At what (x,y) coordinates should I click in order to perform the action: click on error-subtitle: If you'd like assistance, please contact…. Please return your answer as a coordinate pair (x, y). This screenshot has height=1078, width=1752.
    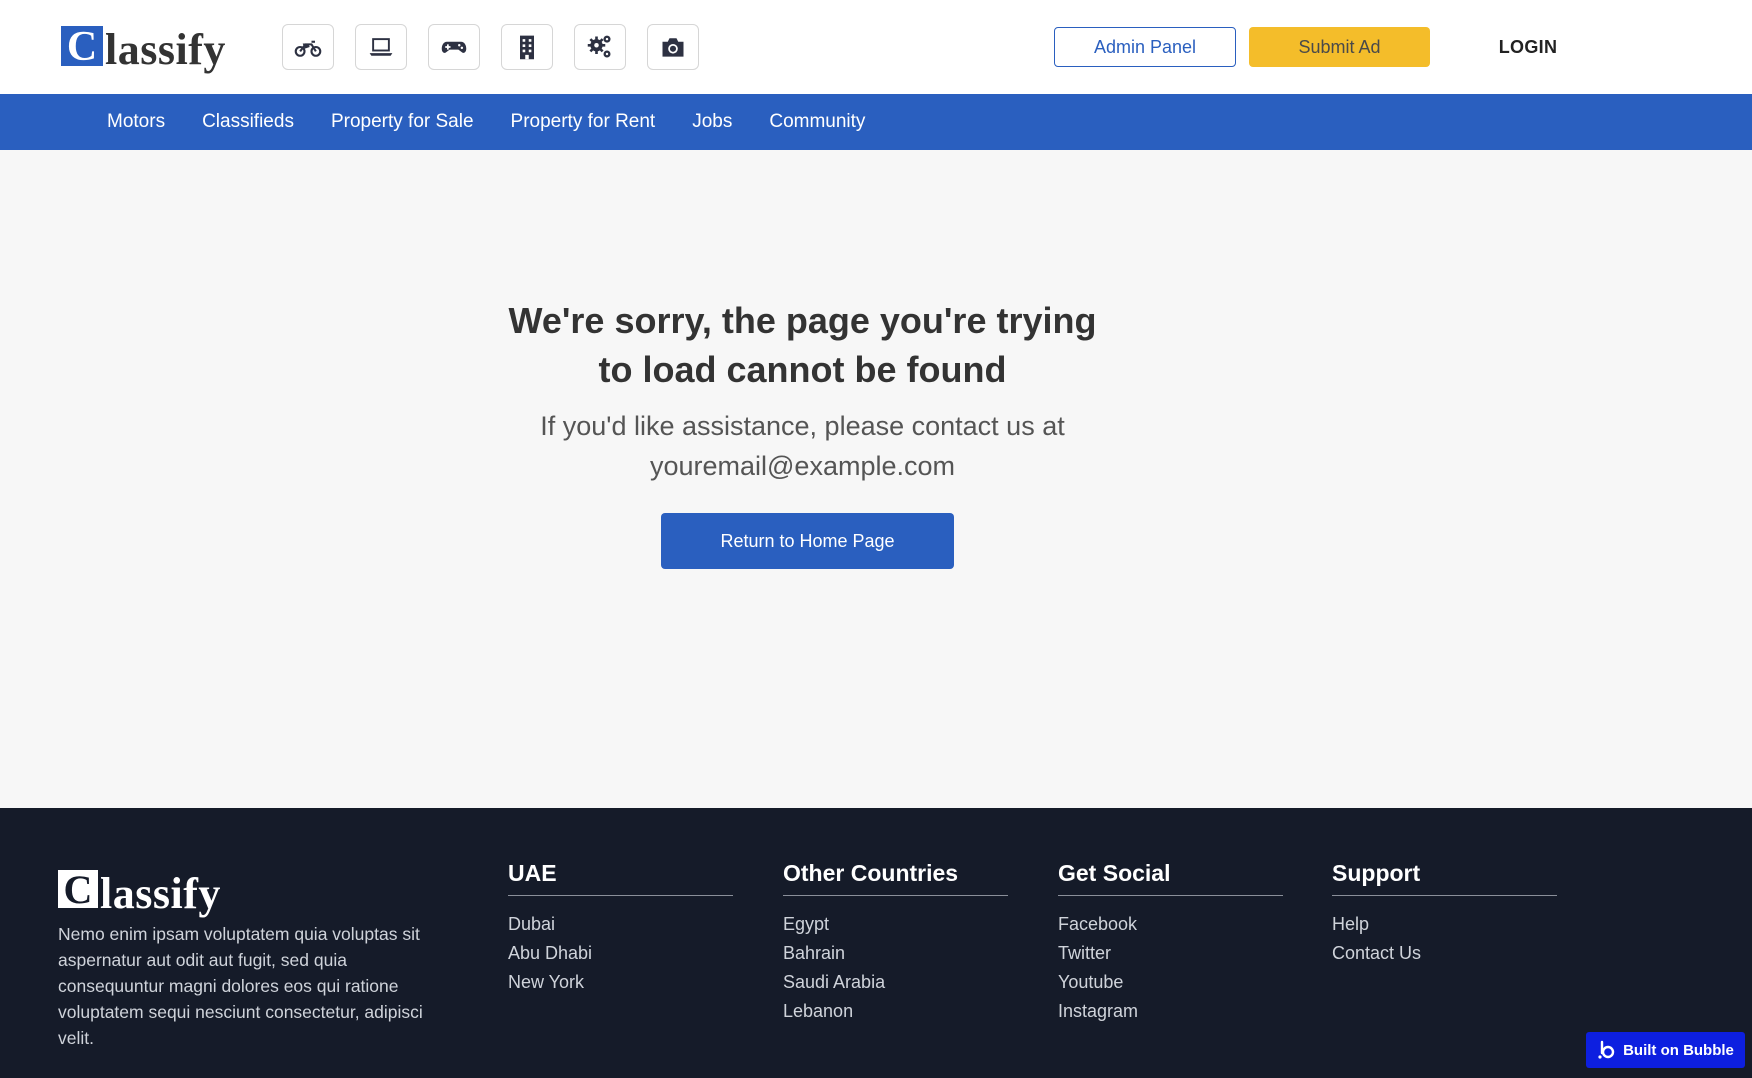
    Looking at the image, I should click on (802, 446).